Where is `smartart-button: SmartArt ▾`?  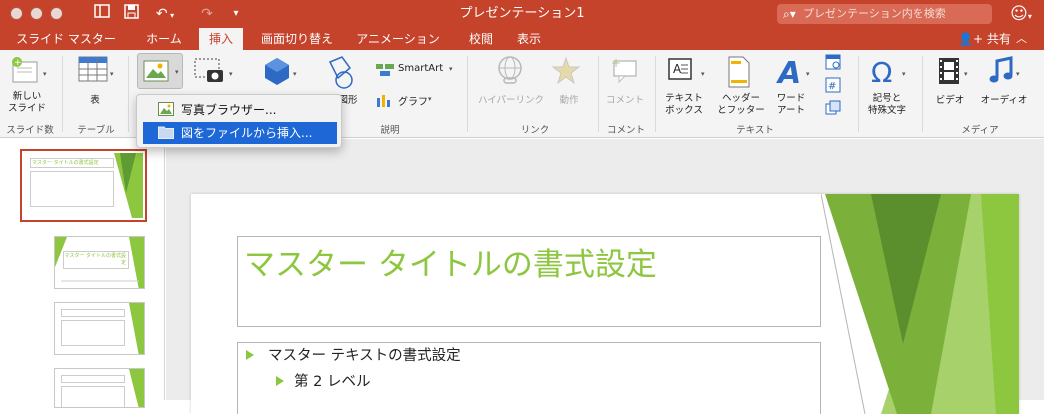 smartart-button: SmartArt ▾ is located at coordinates (418, 71).